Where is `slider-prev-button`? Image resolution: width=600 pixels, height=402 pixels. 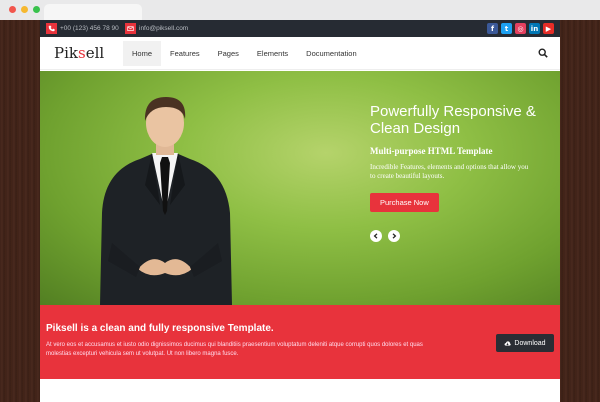 slider-prev-button is located at coordinates (376, 236).